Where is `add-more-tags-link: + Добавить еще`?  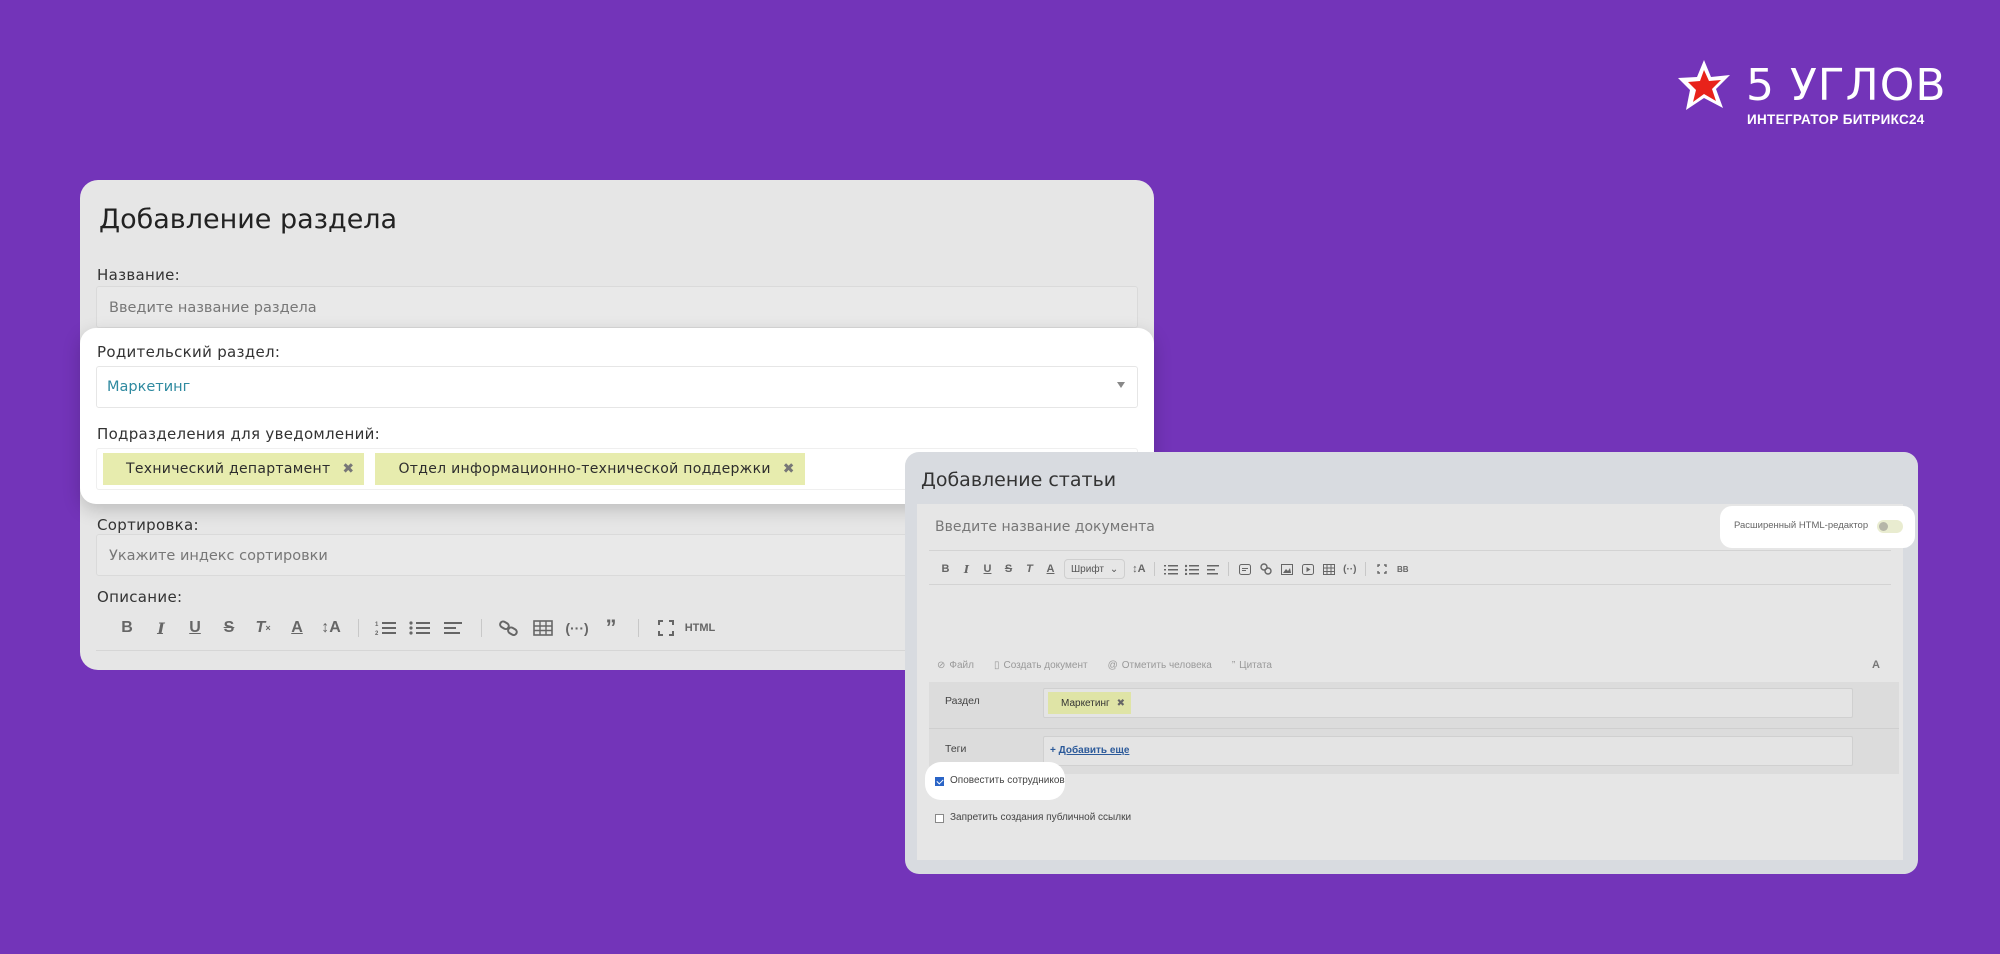 add-more-tags-link: + Добавить еще is located at coordinates (1089, 750).